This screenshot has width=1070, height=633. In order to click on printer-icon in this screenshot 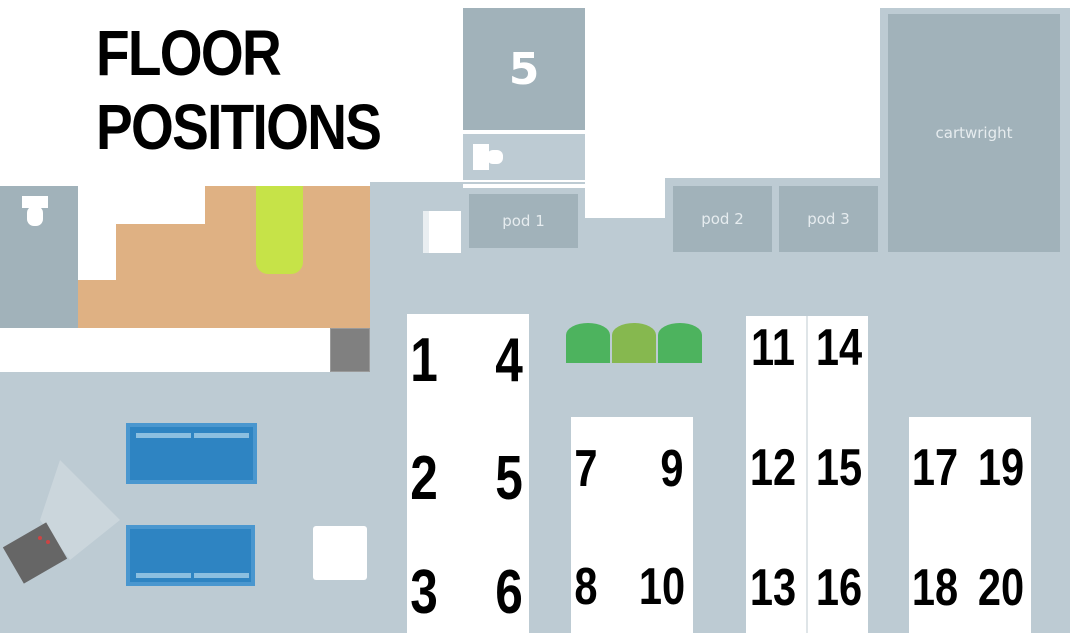, I will do `click(488, 157)`.